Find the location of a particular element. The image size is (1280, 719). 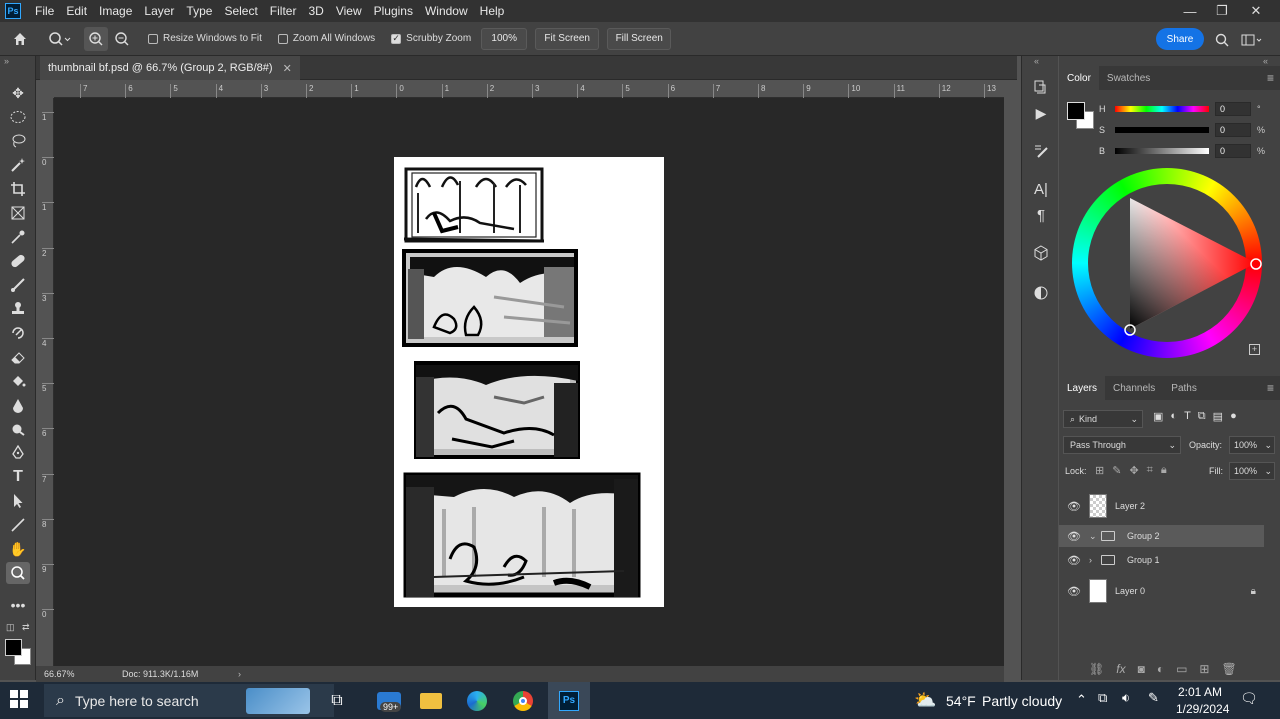

brightness-slider is located at coordinates (1162, 151).